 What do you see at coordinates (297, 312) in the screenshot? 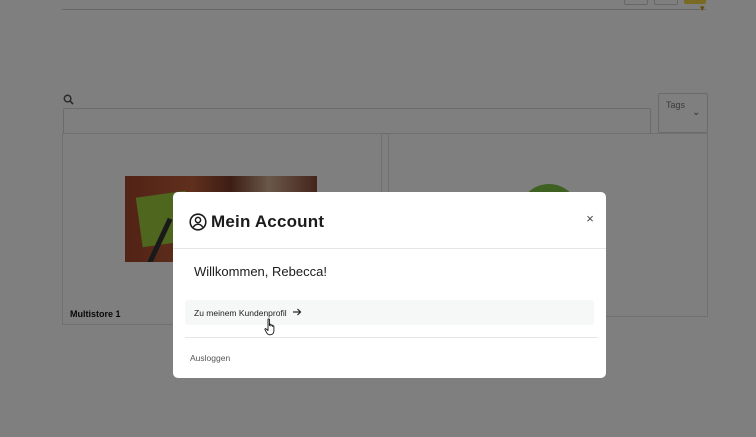
I see `arrow-right-icon` at bounding box center [297, 312].